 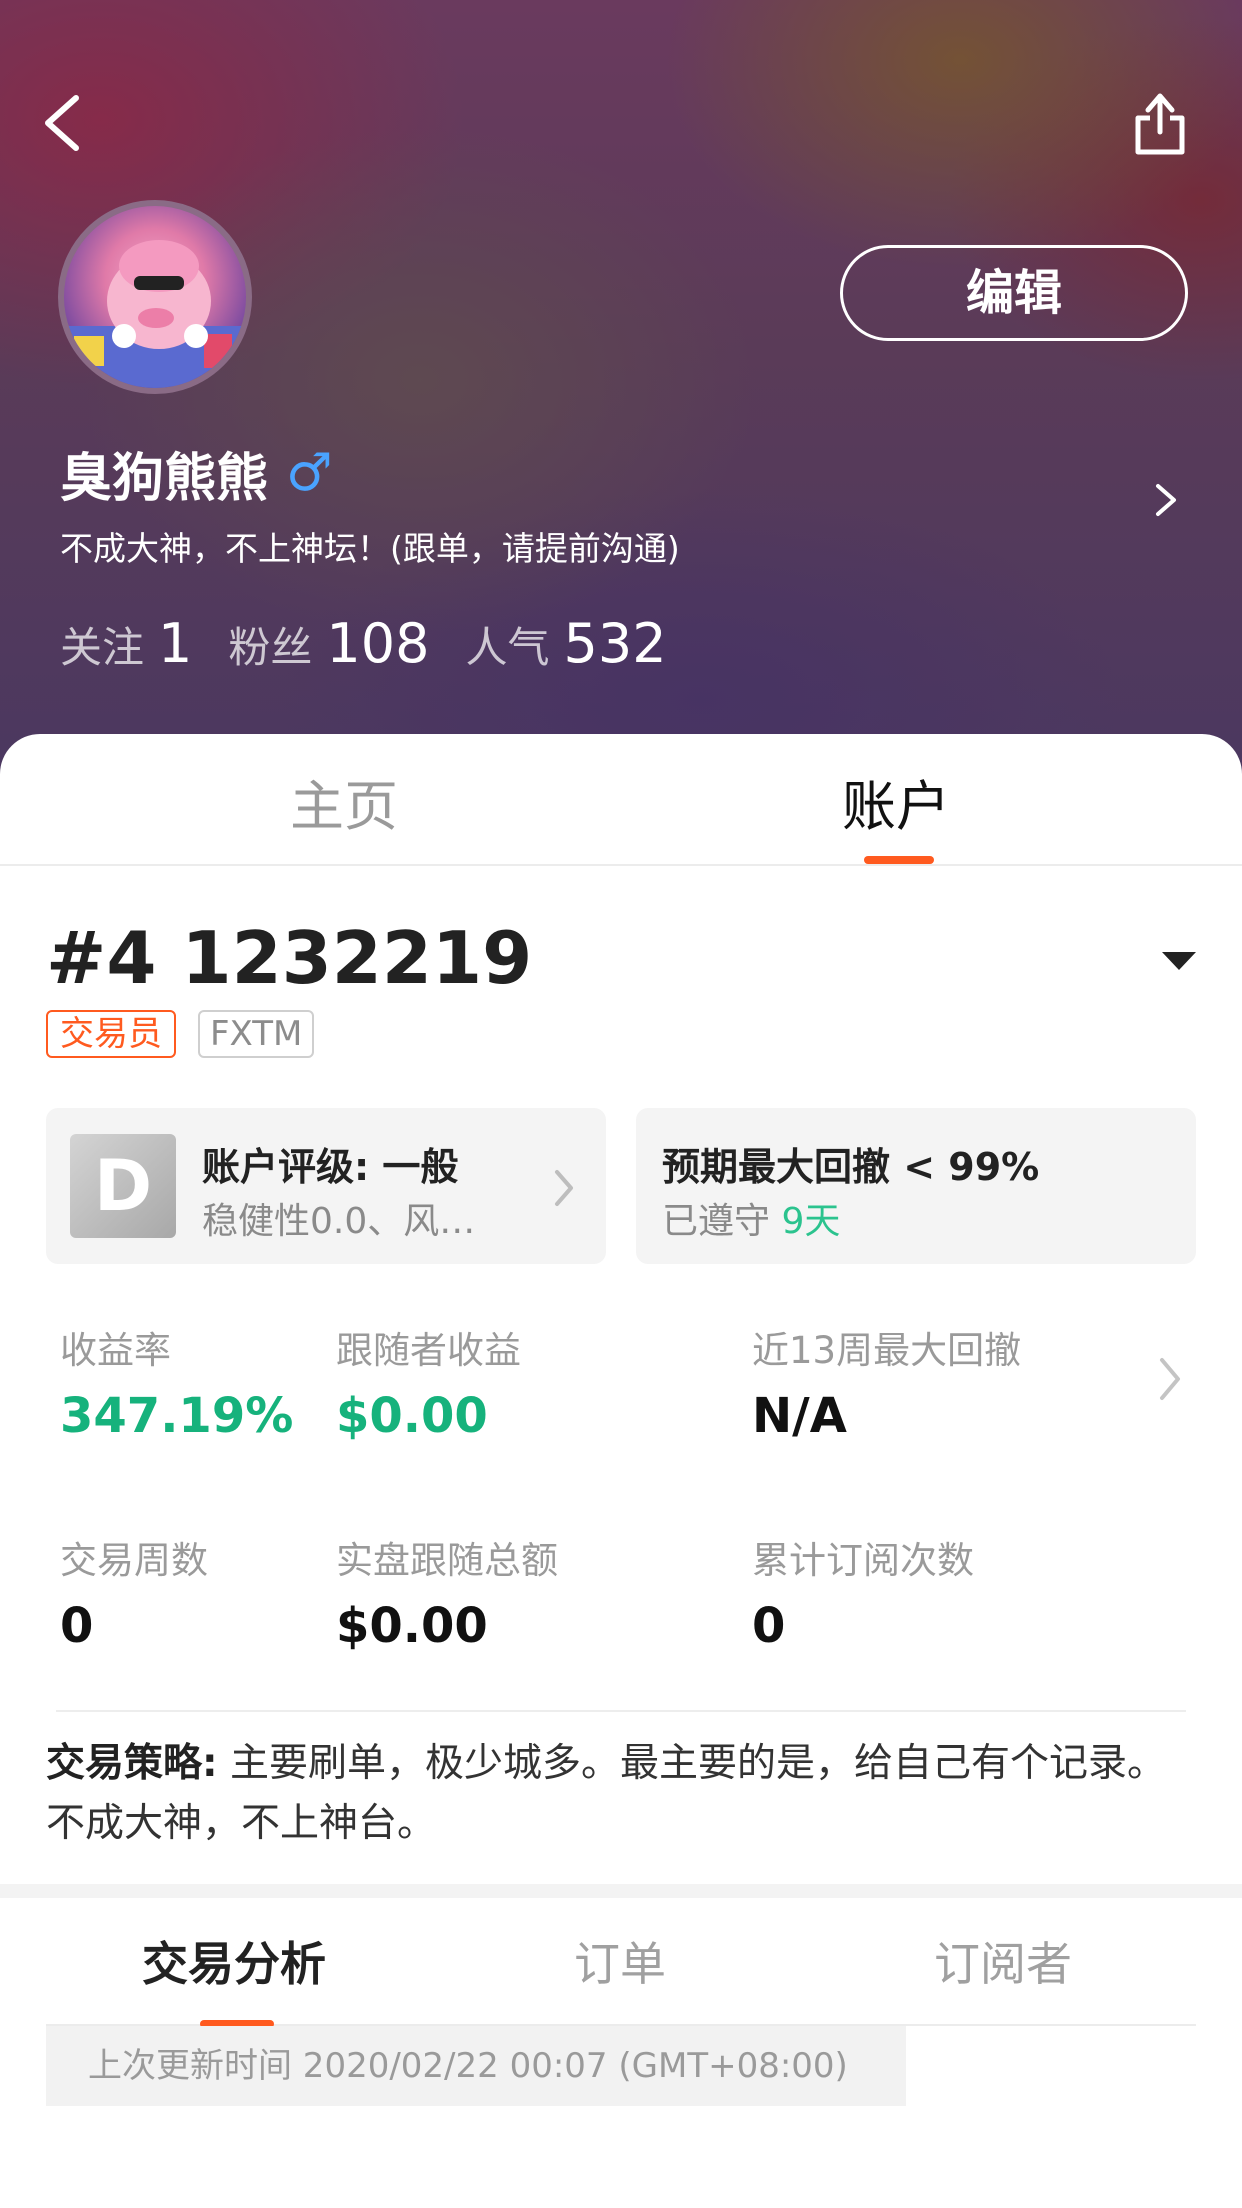 I want to click on following-count: 1, so click(x=175, y=643).